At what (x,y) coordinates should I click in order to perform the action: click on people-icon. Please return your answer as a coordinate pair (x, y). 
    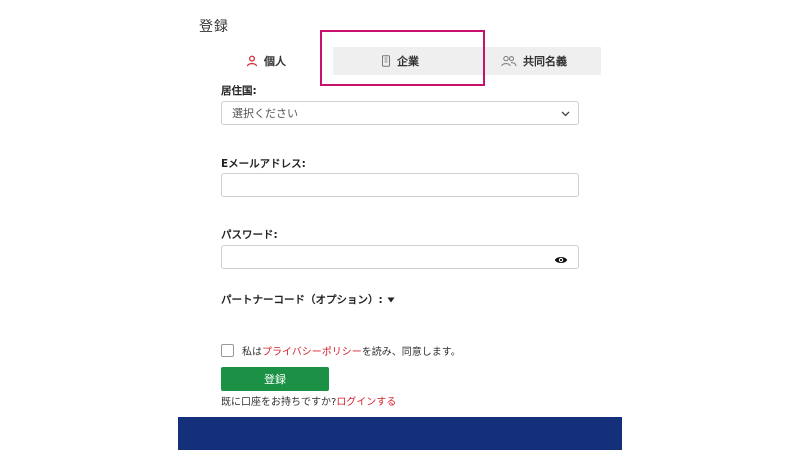
    Looking at the image, I should click on (509, 61).